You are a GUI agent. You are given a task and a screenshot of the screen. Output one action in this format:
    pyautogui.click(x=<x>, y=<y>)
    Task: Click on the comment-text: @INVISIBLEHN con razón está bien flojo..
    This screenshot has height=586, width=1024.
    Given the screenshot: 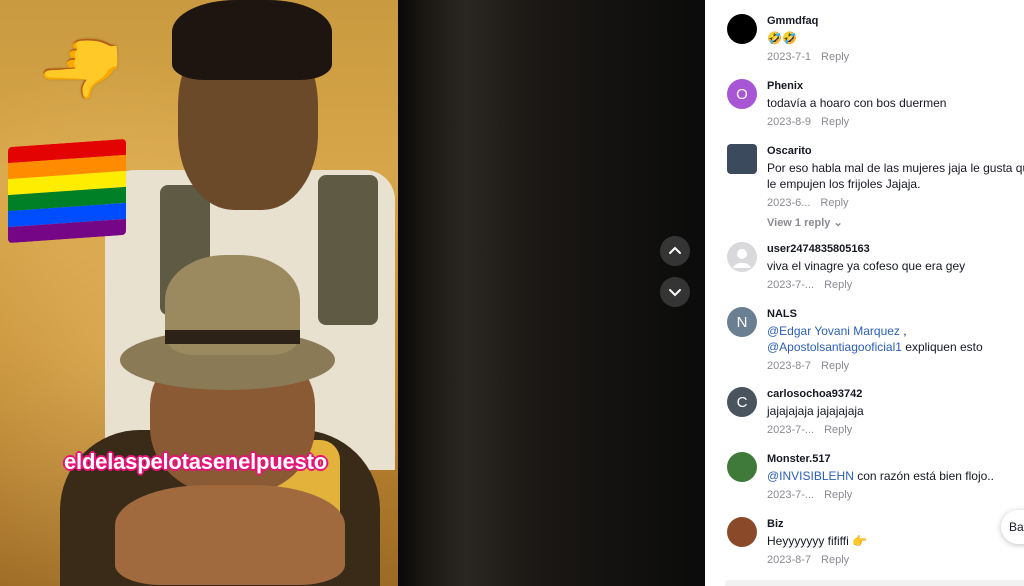 What is the action you would take?
    pyautogui.click(x=895, y=476)
    